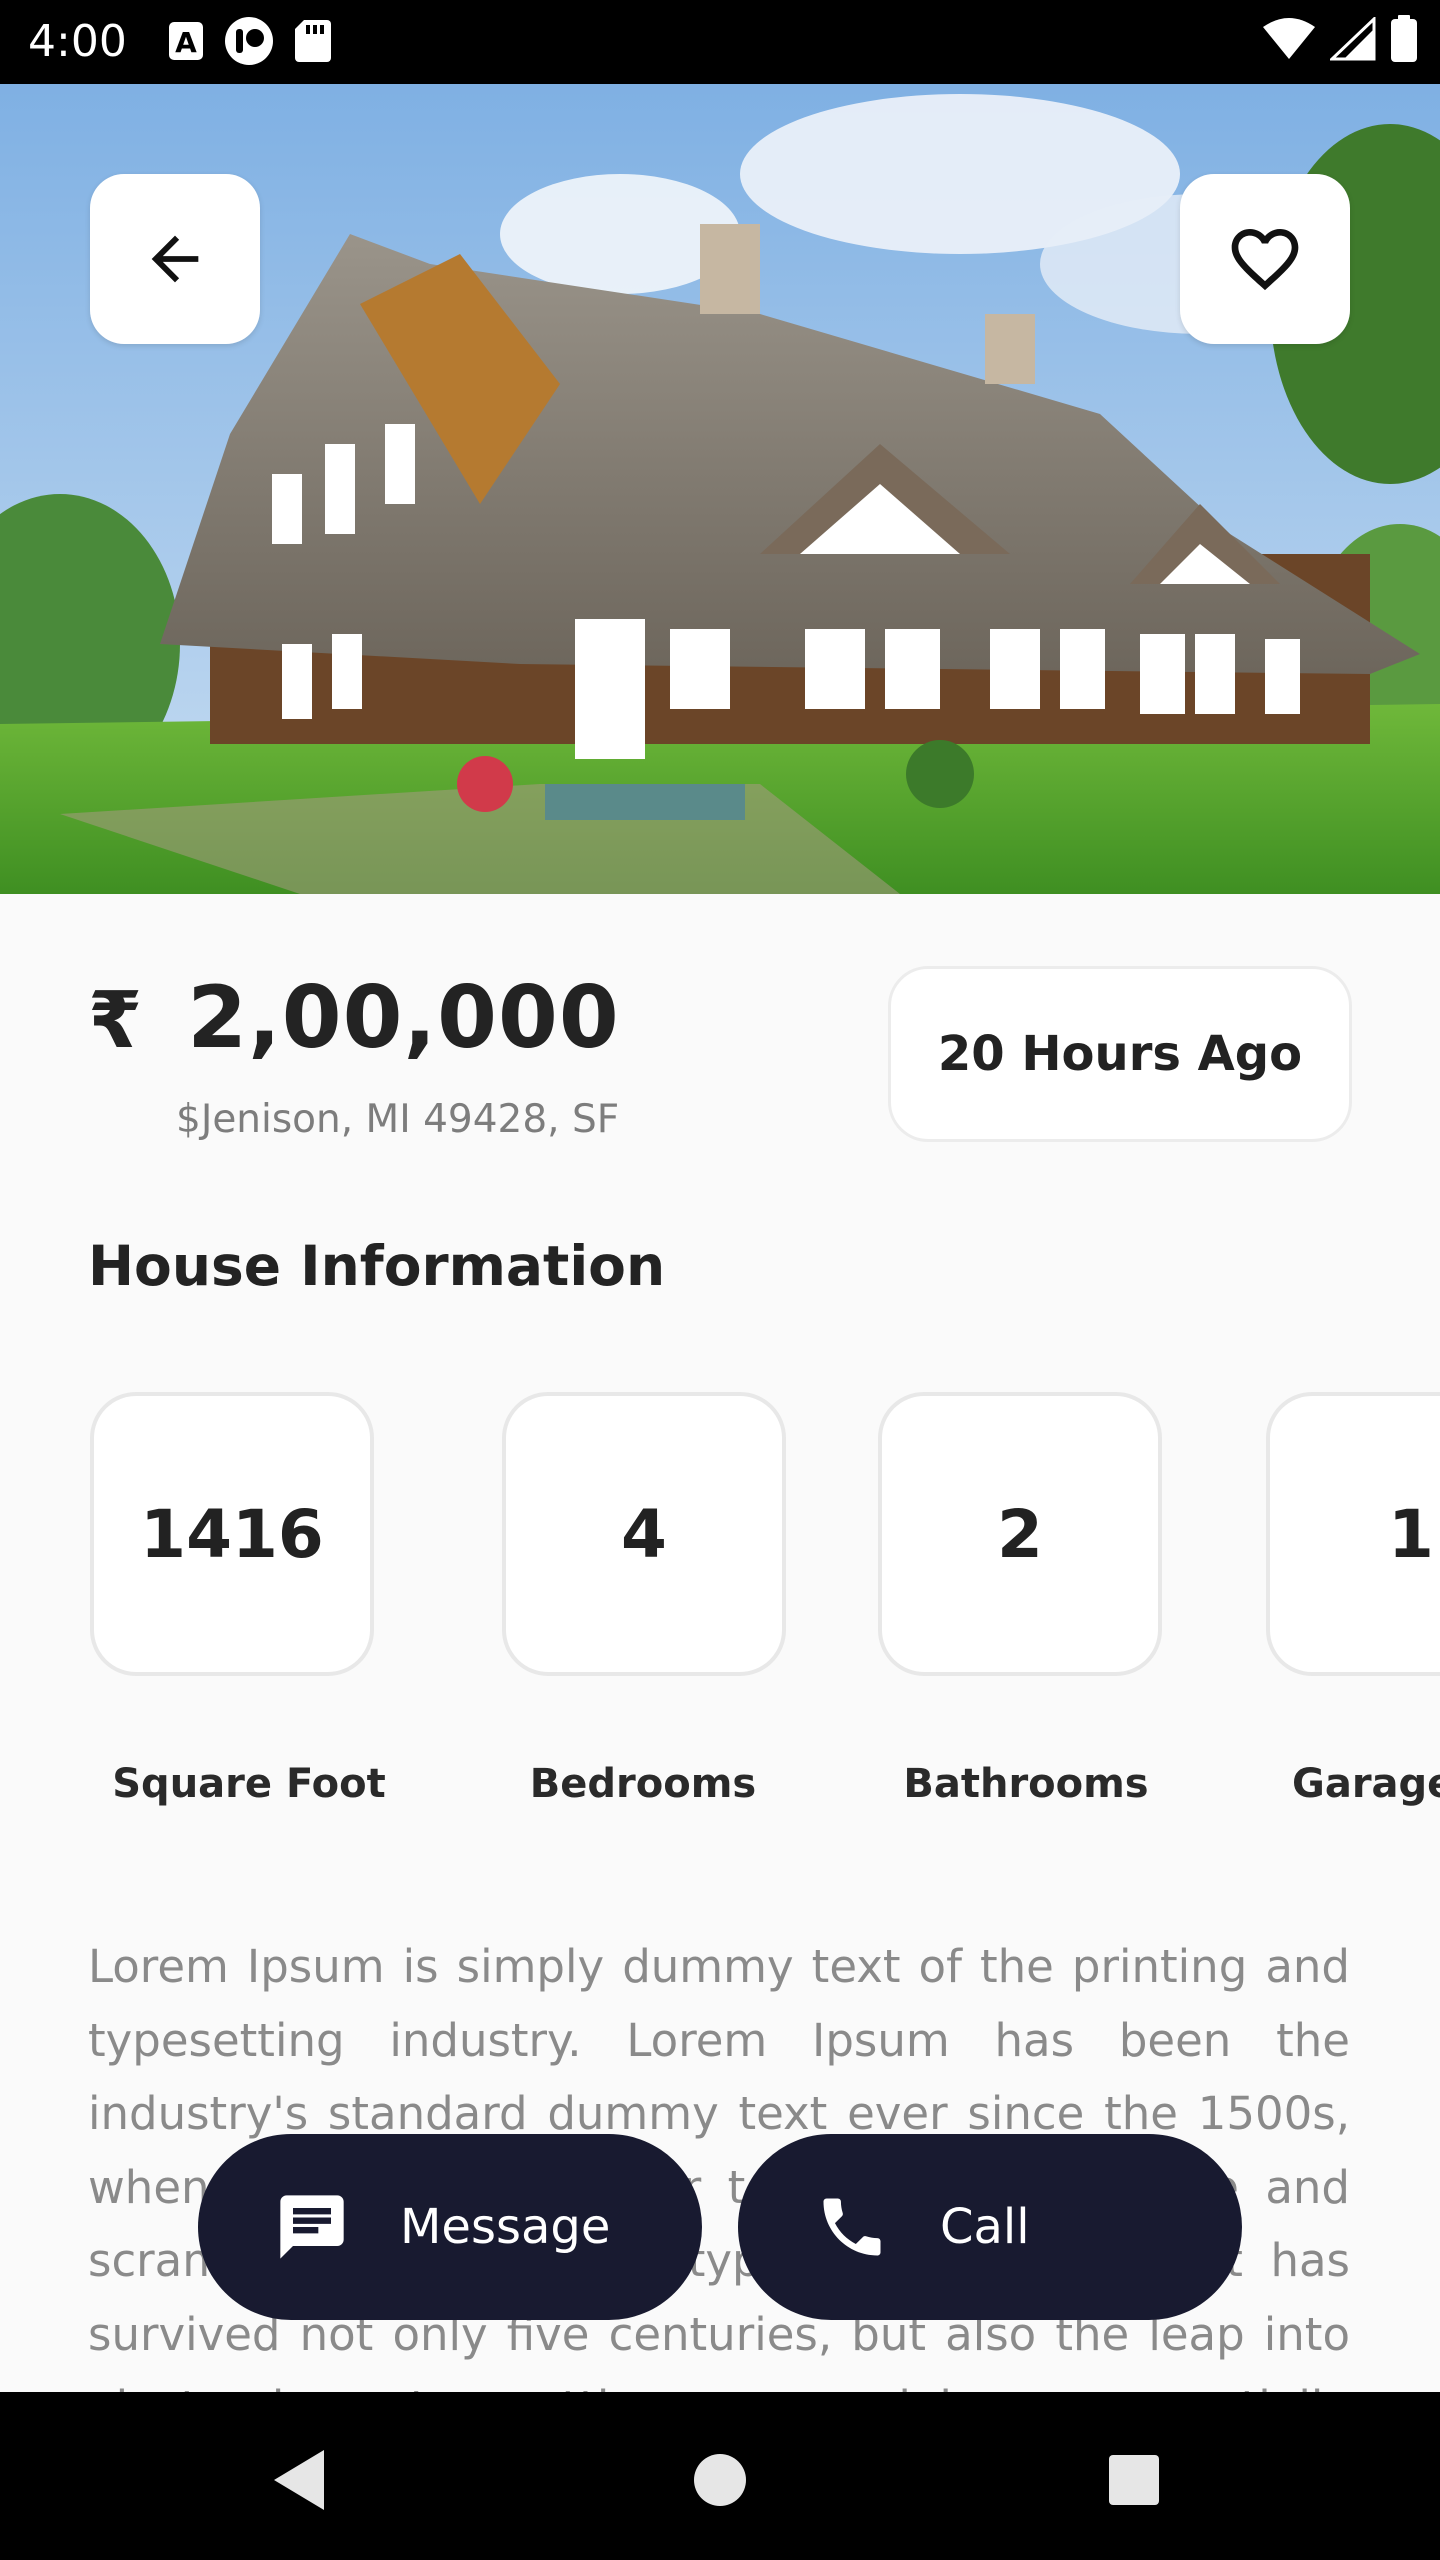 The height and width of the screenshot is (2560, 1440). I want to click on stat-card-garage: 1, so click(1353, 1534).